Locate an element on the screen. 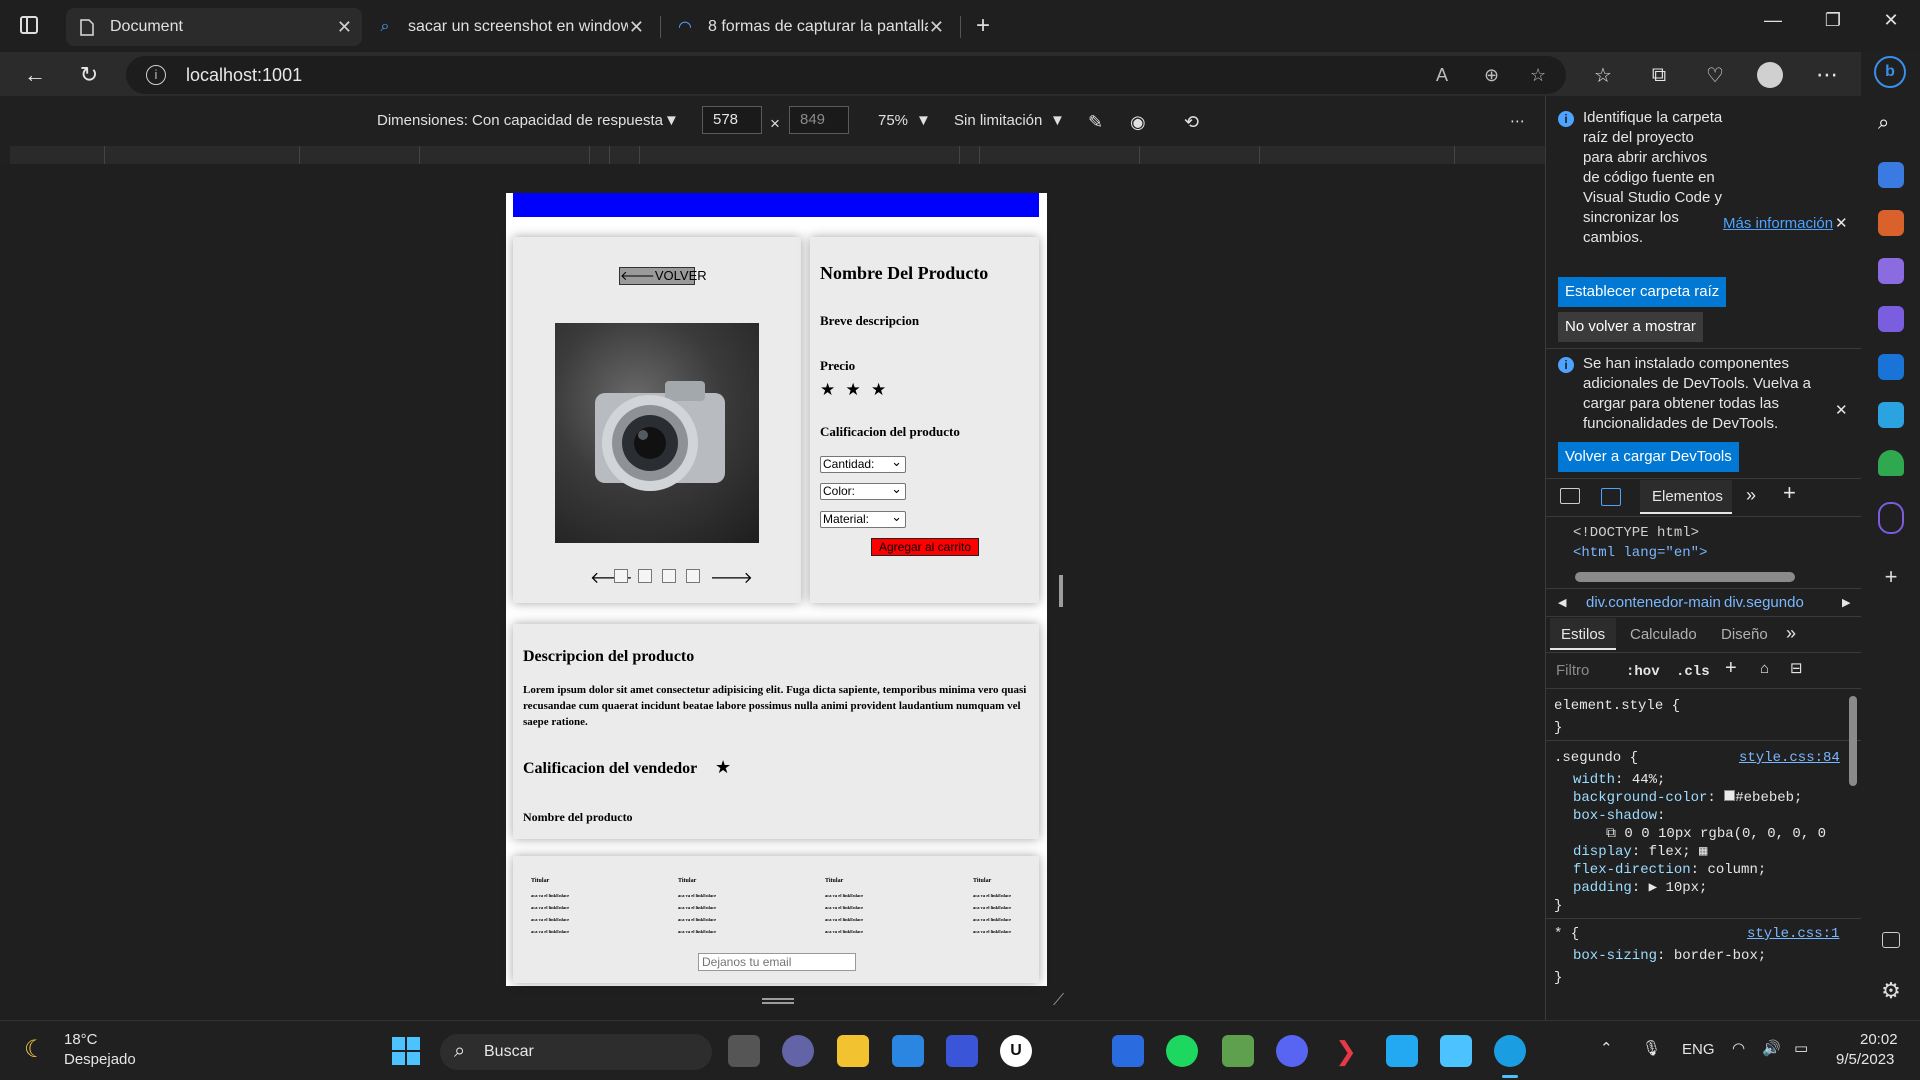 The width and height of the screenshot is (1920, 1080). paint-icon: ⌂ is located at coordinates (1764, 669).